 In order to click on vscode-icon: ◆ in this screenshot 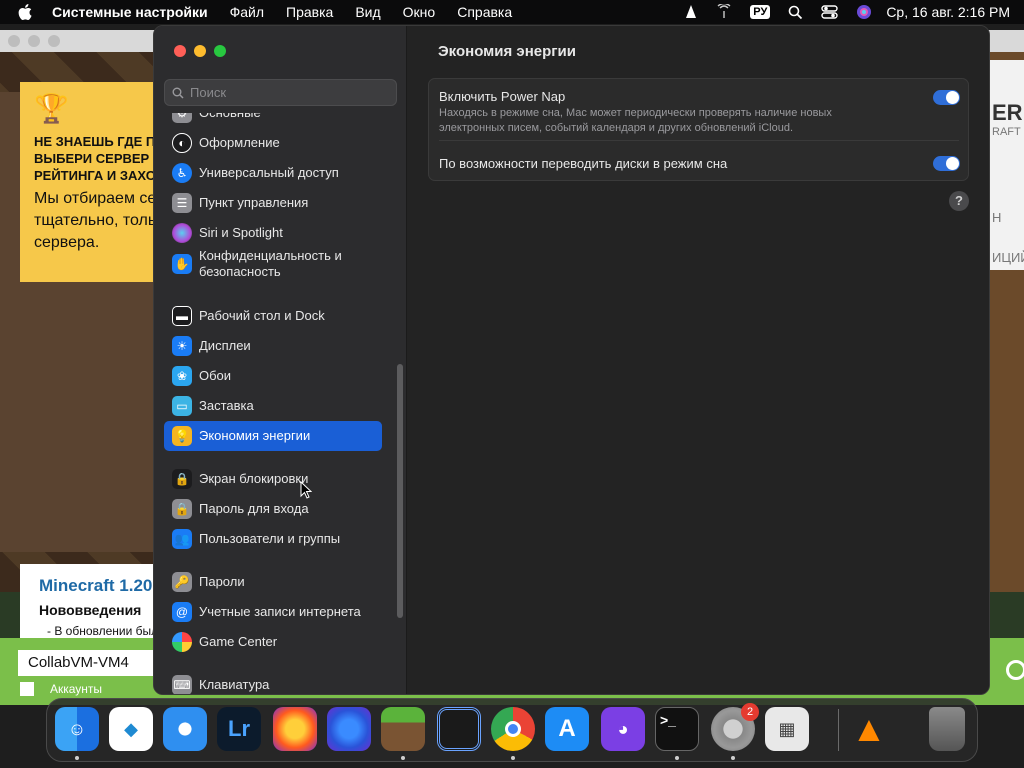, I will do `click(131, 729)`.